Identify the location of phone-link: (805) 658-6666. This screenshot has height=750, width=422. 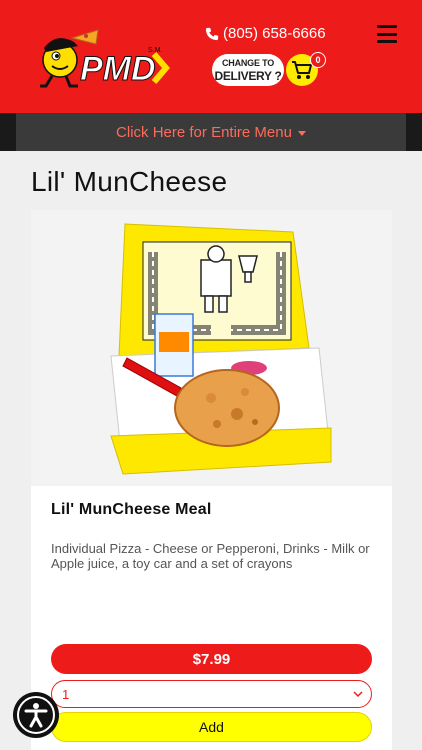
(265, 33).